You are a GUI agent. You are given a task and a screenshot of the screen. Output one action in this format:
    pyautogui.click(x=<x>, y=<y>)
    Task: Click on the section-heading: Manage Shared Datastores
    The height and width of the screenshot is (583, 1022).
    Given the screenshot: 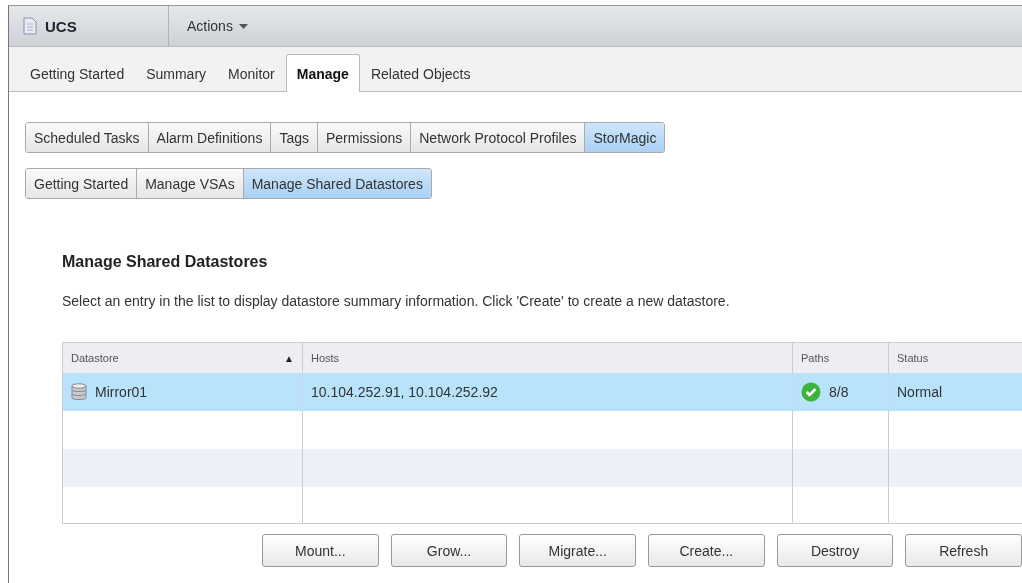 What is the action you would take?
    pyautogui.click(x=165, y=262)
    